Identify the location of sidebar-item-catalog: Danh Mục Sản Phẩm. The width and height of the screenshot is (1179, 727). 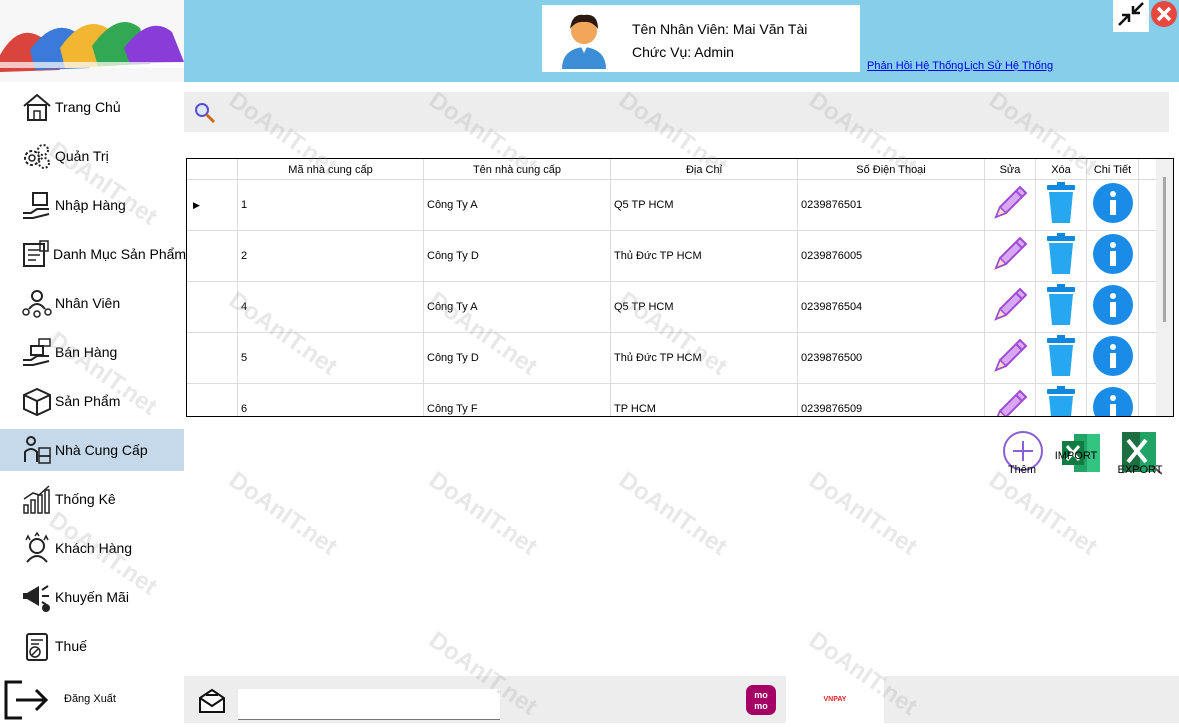
(93, 254).